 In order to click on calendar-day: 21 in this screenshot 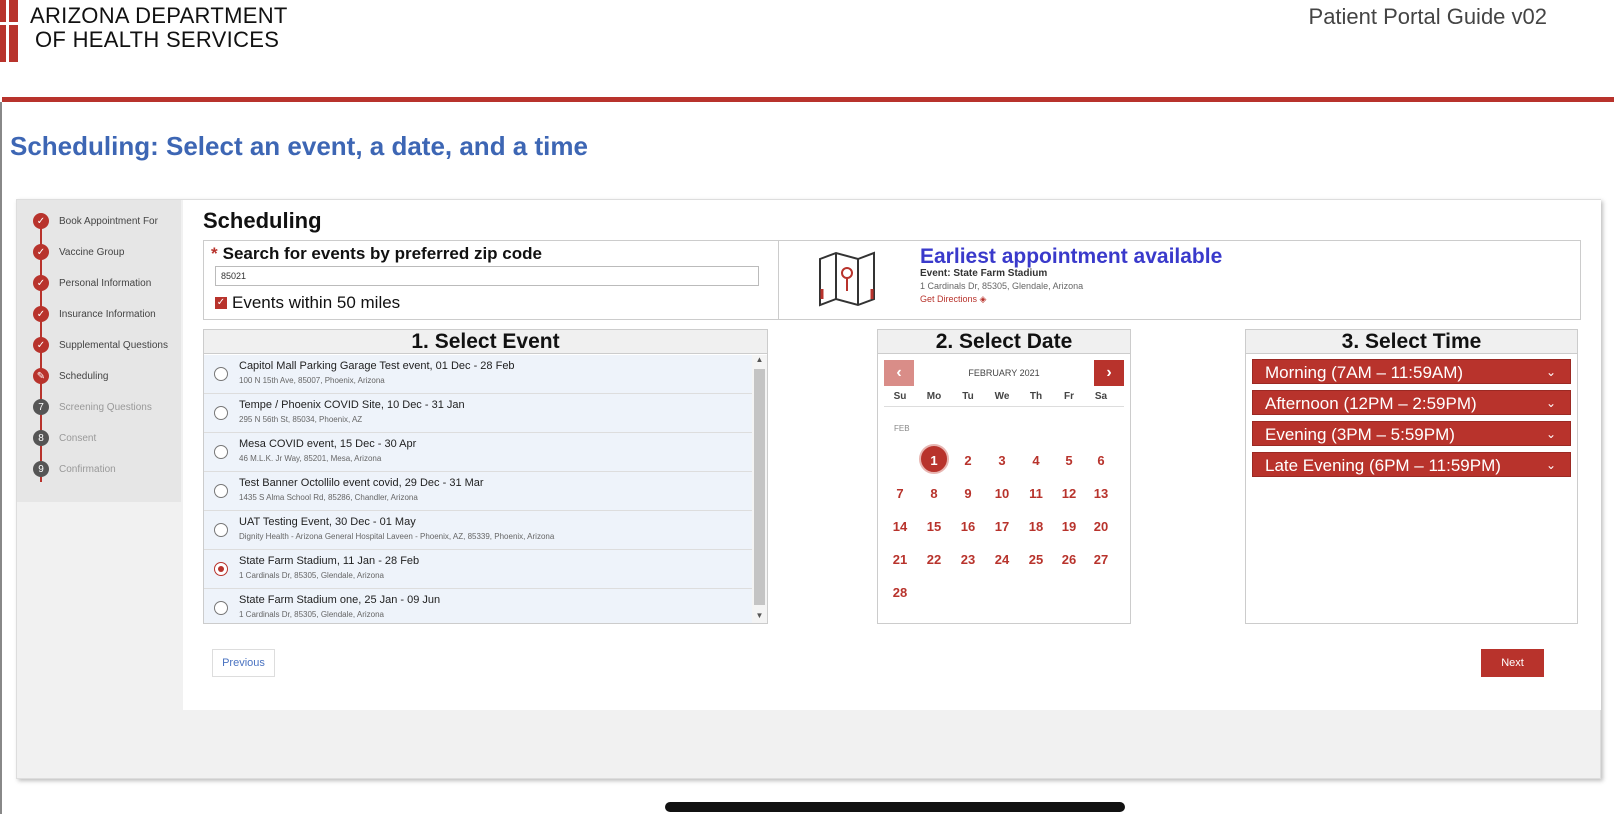, I will do `click(900, 560)`.